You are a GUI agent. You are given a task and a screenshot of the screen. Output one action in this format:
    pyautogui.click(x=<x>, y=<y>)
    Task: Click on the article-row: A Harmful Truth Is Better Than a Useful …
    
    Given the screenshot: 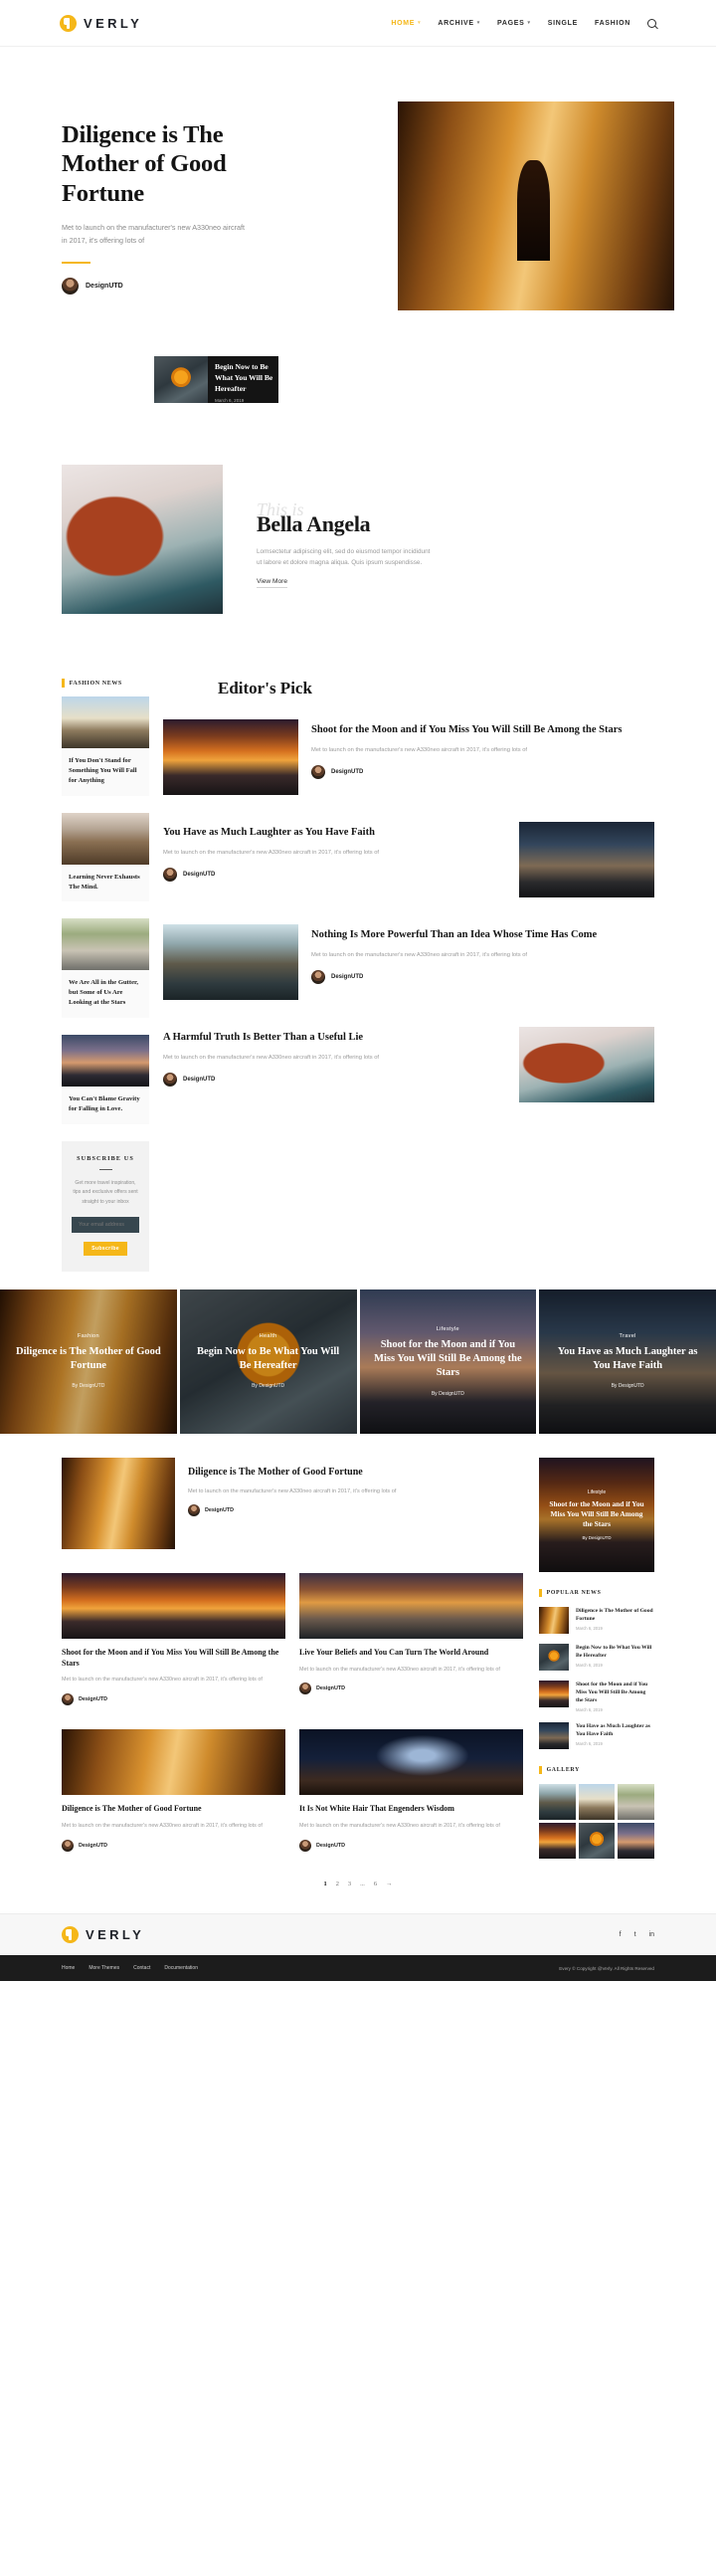 What is the action you would take?
    pyautogui.click(x=409, y=1064)
    